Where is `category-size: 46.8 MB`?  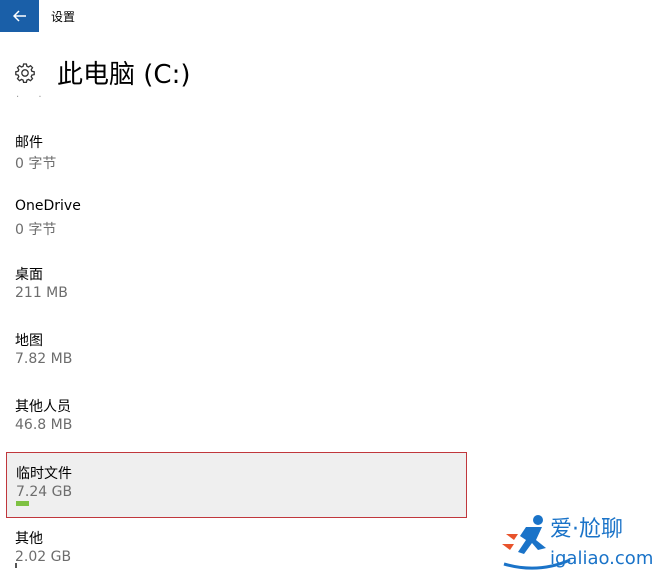
category-size: 46.8 MB is located at coordinates (44, 425).